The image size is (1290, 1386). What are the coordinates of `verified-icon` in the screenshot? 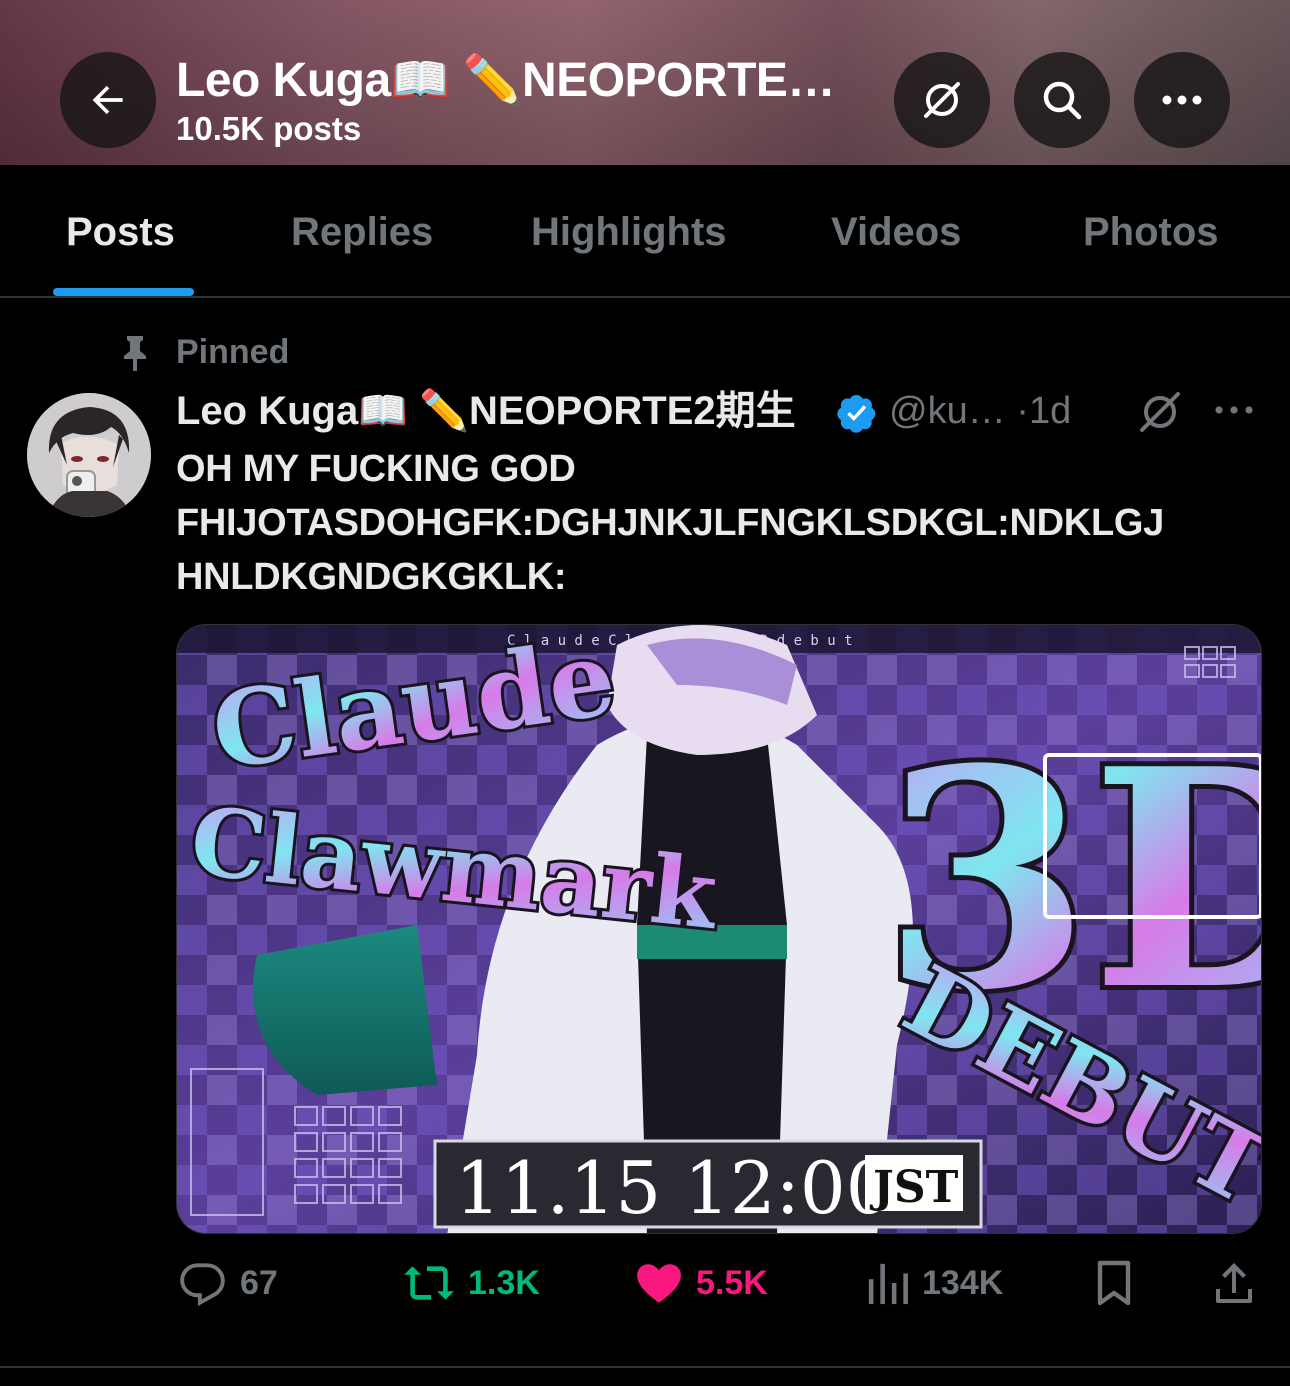 It's located at (856, 413).